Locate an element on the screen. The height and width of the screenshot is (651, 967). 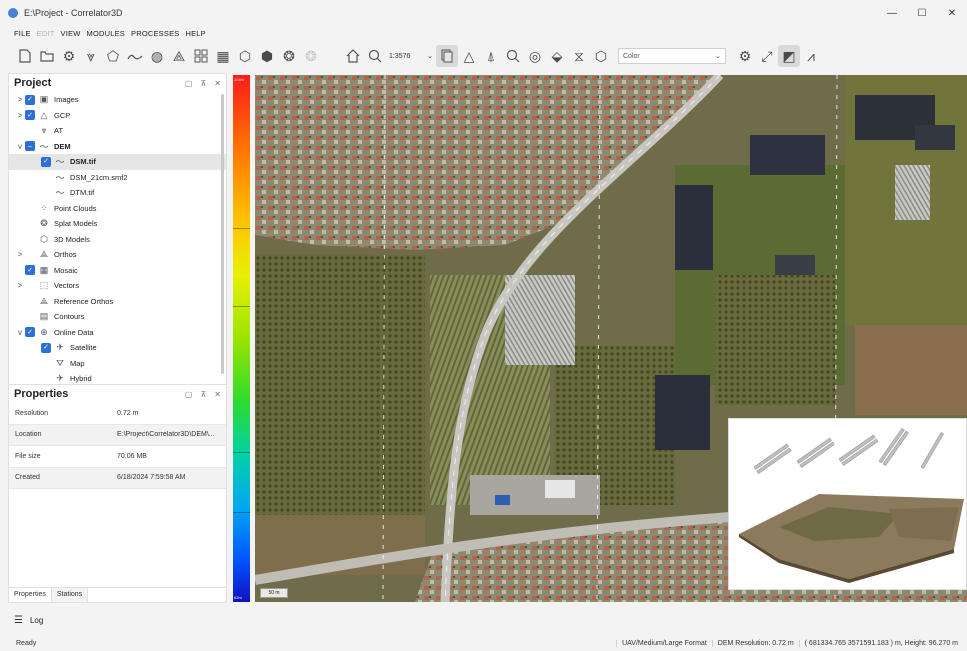
tab-stations: Stations is located at coordinates (70, 595).